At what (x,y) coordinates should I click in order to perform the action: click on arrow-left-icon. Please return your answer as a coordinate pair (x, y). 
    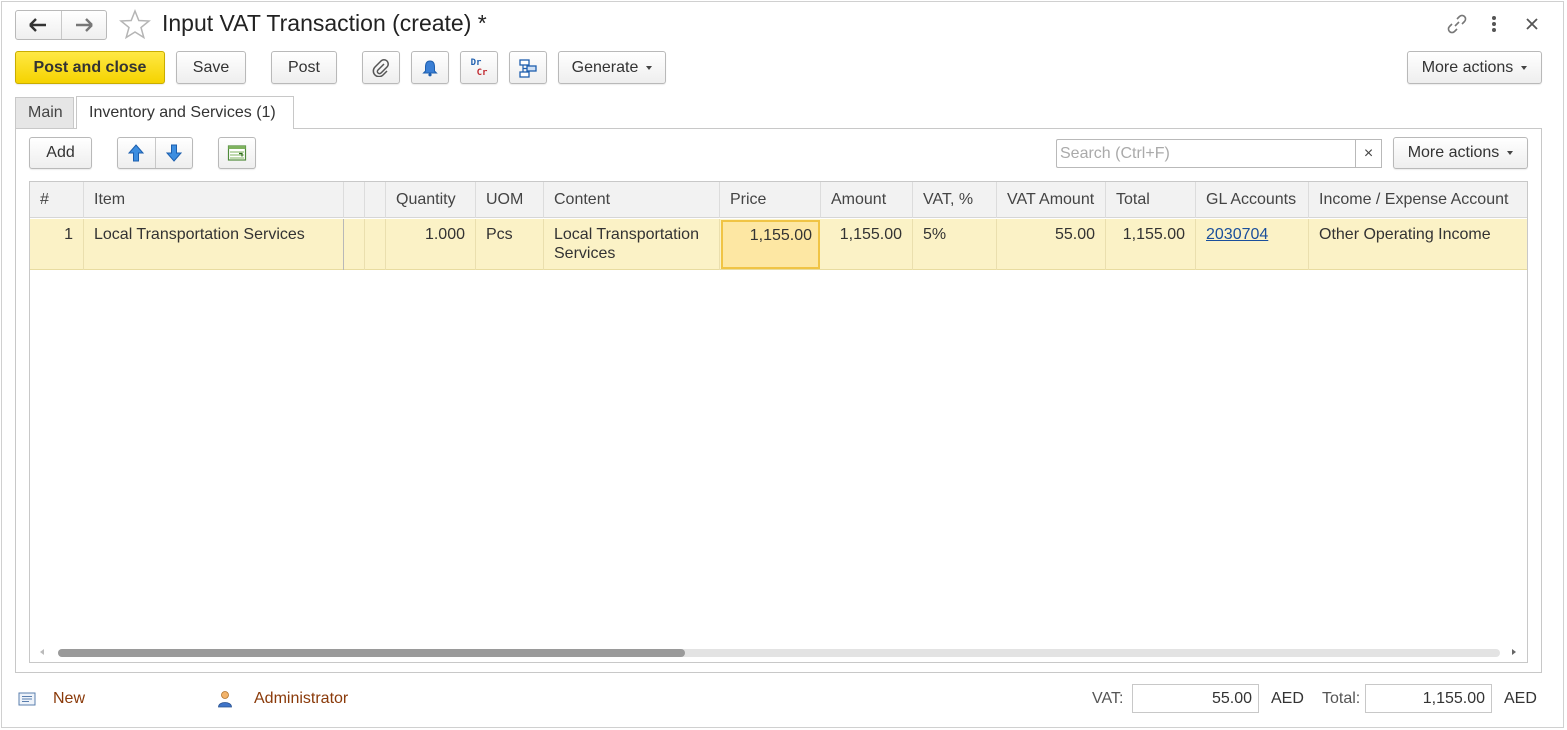
    Looking at the image, I should click on (38, 25).